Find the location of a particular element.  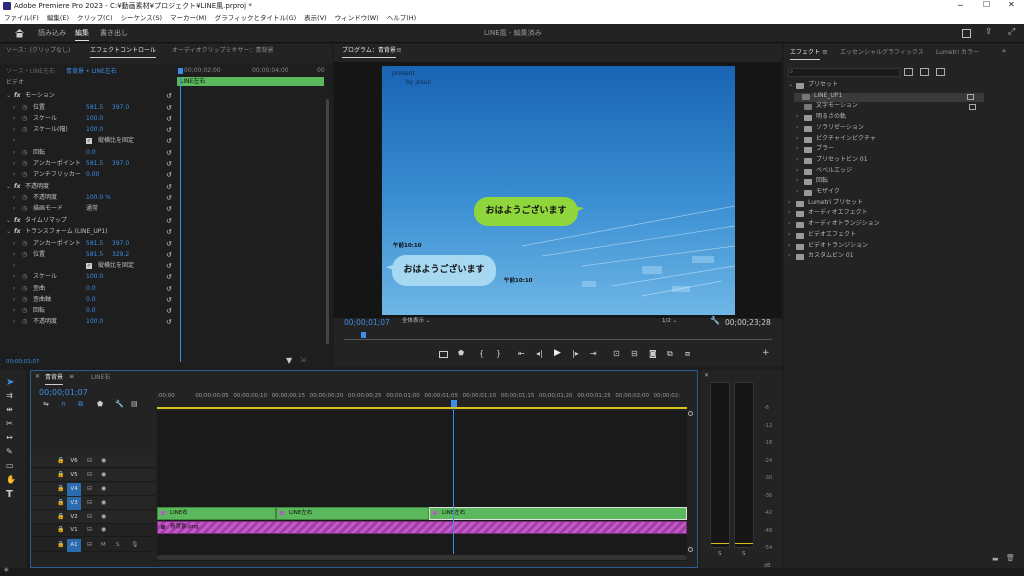

snap-icon: ∩ is located at coordinates (63, 404).